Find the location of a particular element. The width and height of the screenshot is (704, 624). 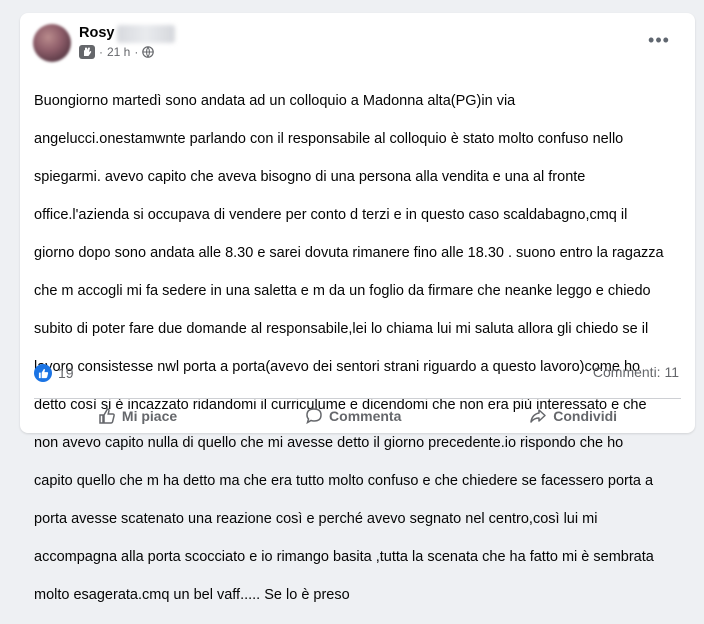

comment-button: Commenta is located at coordinates (353, 416).